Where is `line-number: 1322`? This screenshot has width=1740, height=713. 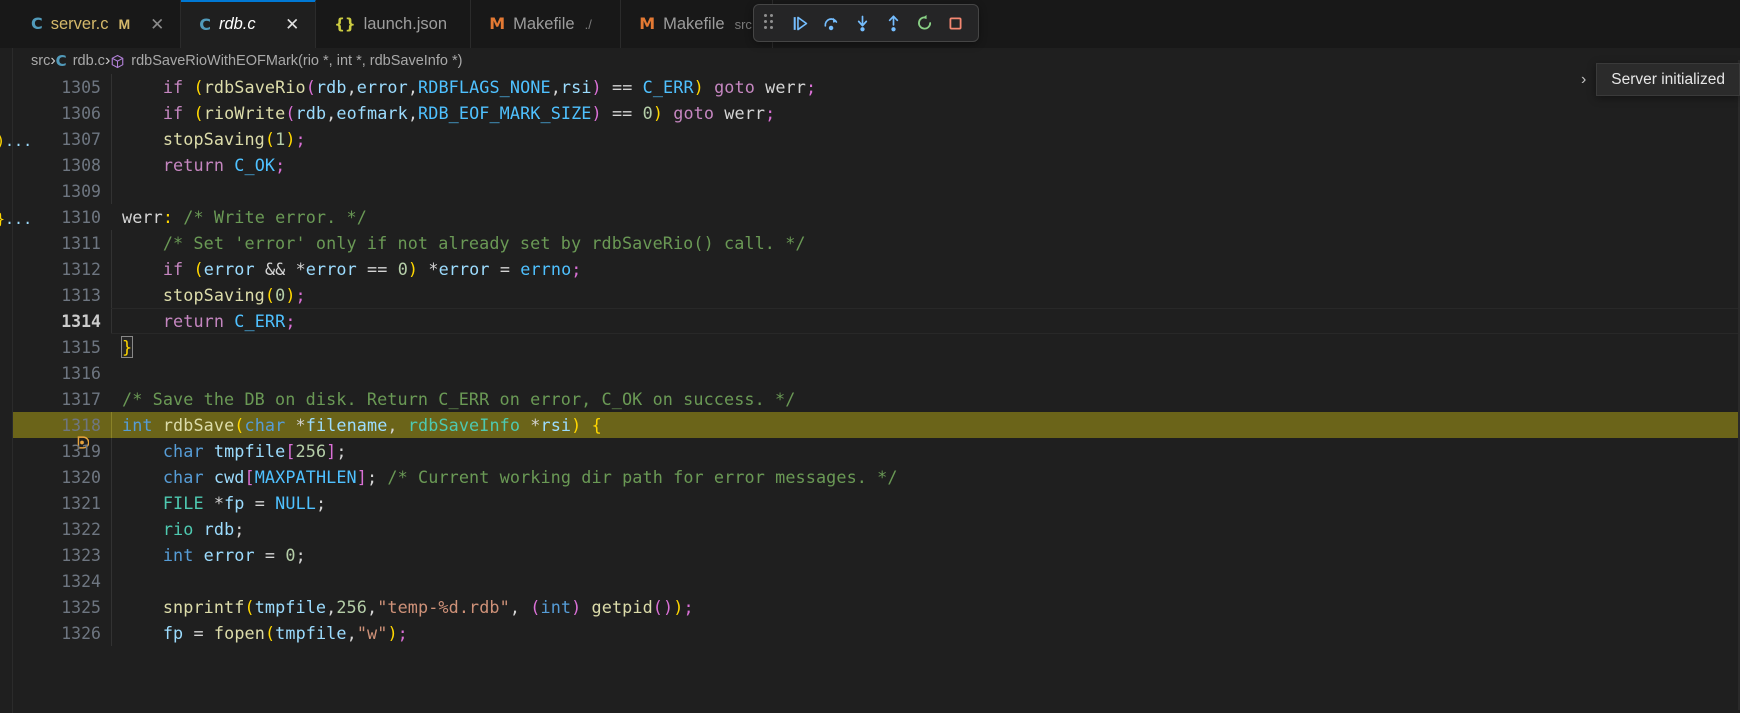 line-number: 1322 is located at coordinates (81, 529).